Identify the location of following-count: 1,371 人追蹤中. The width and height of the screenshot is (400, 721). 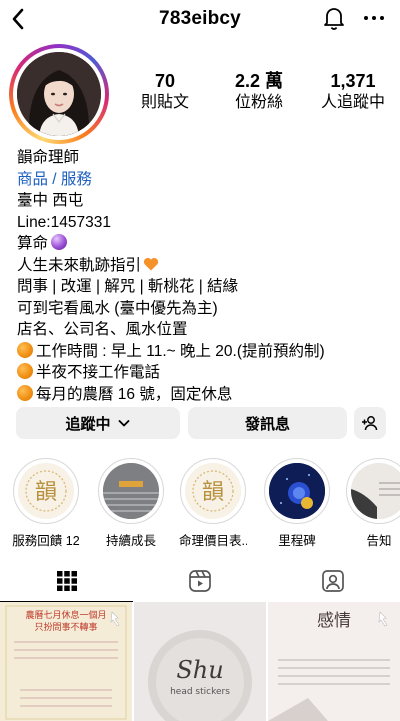
(353, 91).